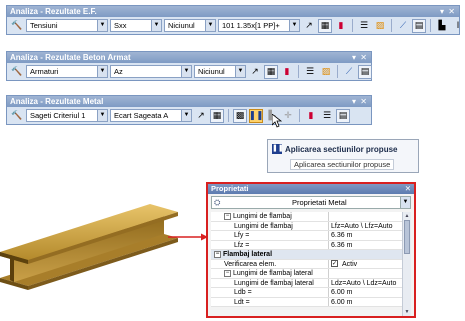 The height and width of the screenshot is (321, 465). What do you see at coordinates (188, 237) in the screenshot?
I see `pointer-arrow` at bounding box center [188, 237].